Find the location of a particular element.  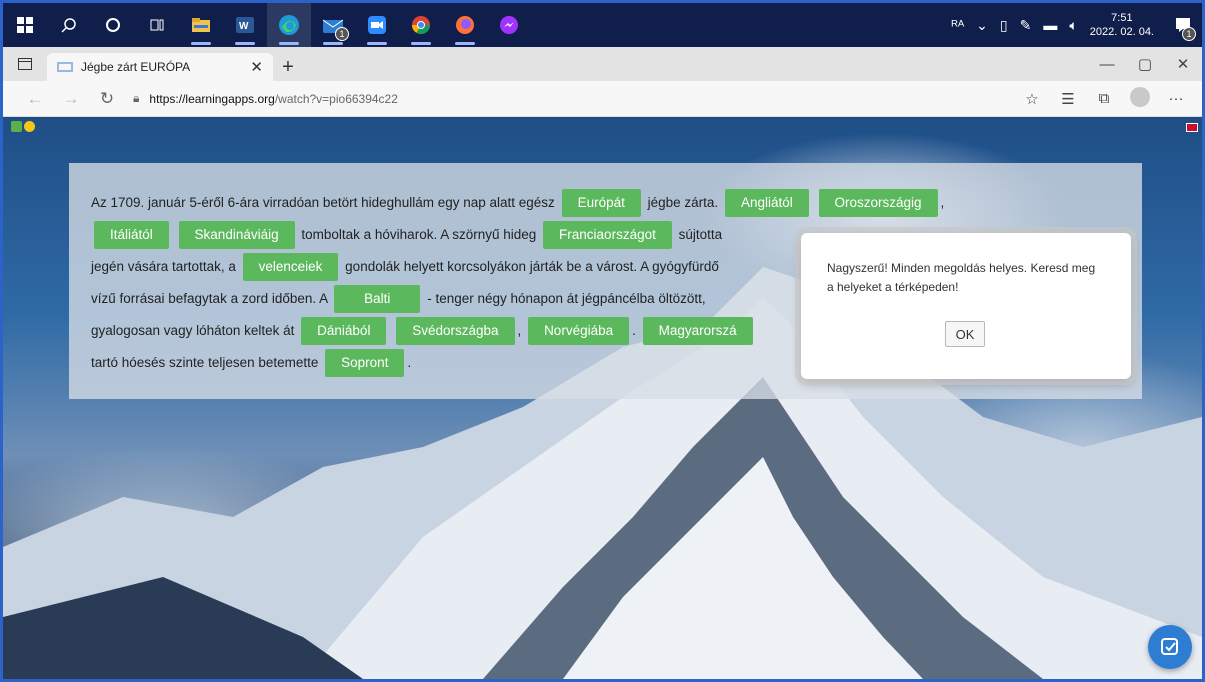

volume-icon: 🔈︎ is located at coordinates (1073, 25).